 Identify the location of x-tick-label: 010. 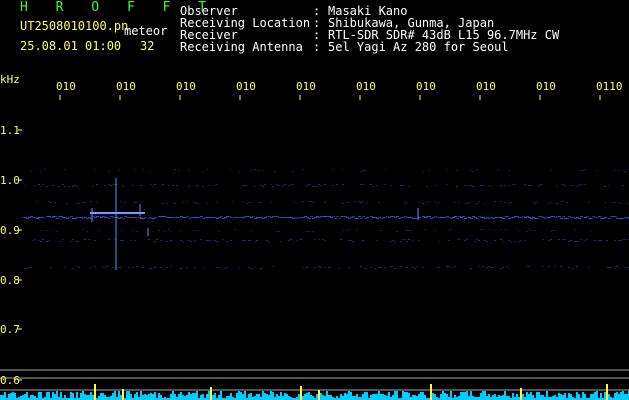
(306, 86).